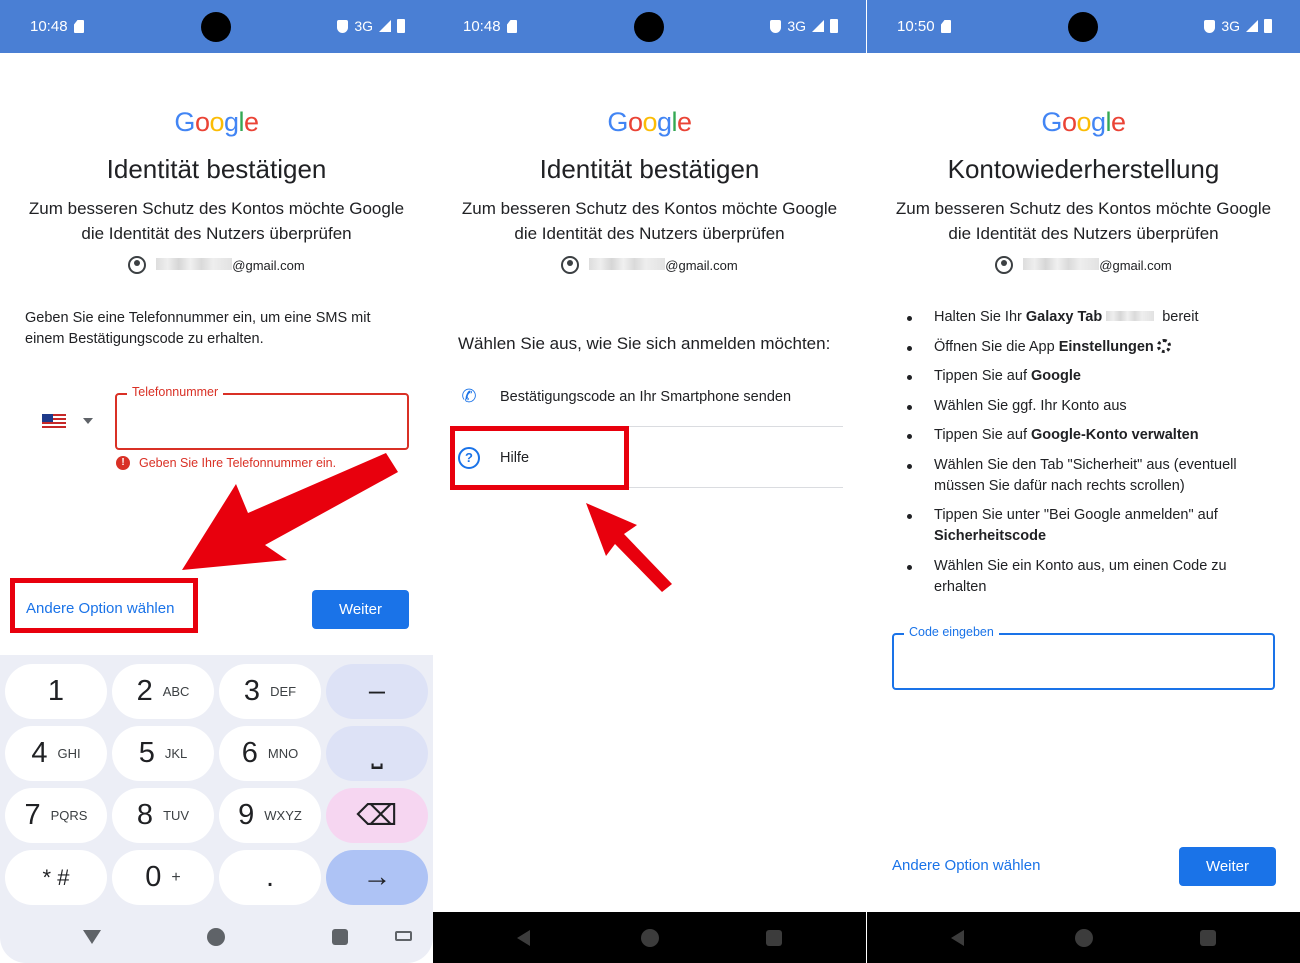  Describe the element at coordinates (270, 877) in the screenshot. I see `key-period: .` at that location.